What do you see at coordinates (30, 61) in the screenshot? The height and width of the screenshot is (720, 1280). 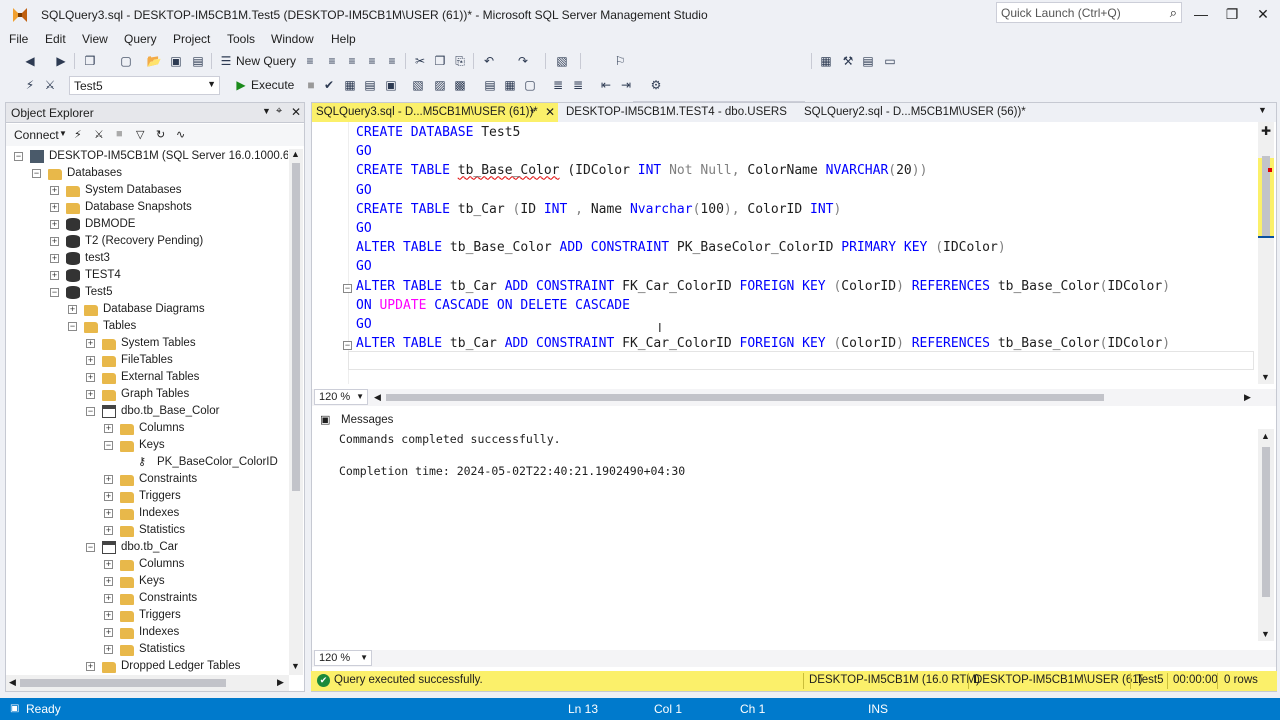 I see `back-icon: ◀` at bounding box center [30, 61].